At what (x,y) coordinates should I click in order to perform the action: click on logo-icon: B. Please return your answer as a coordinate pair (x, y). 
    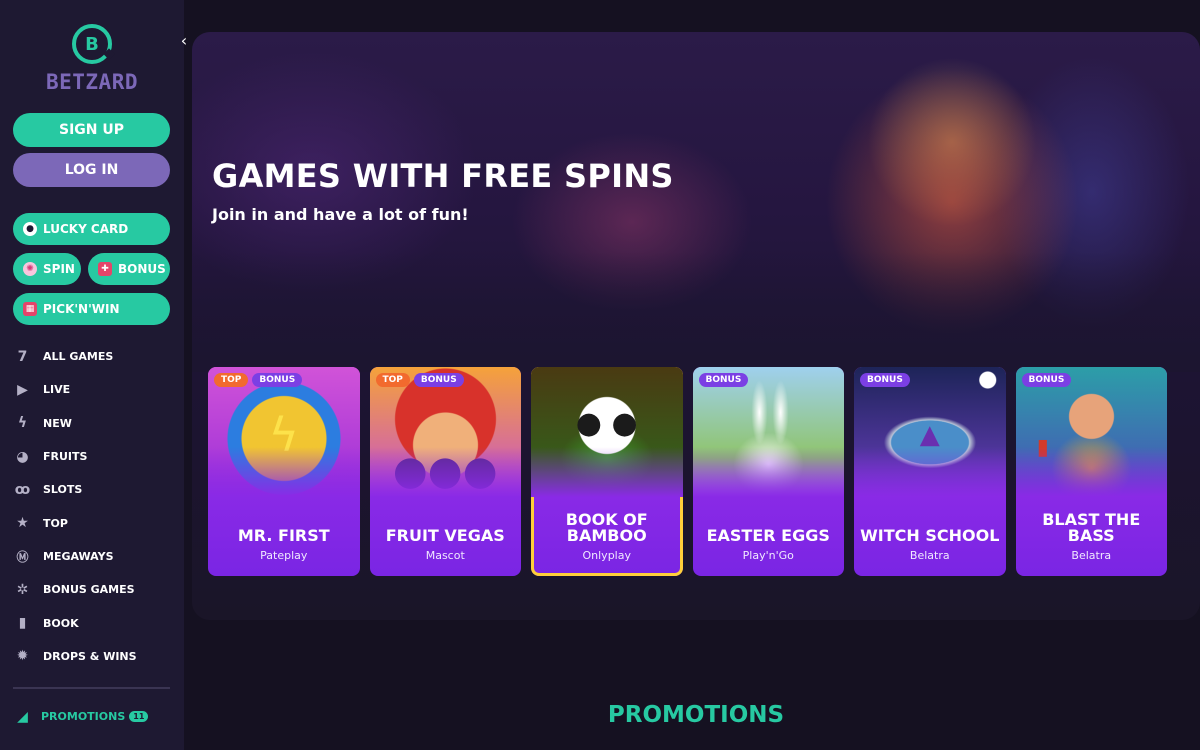
    Looking at the image, I should click on (92, 44).